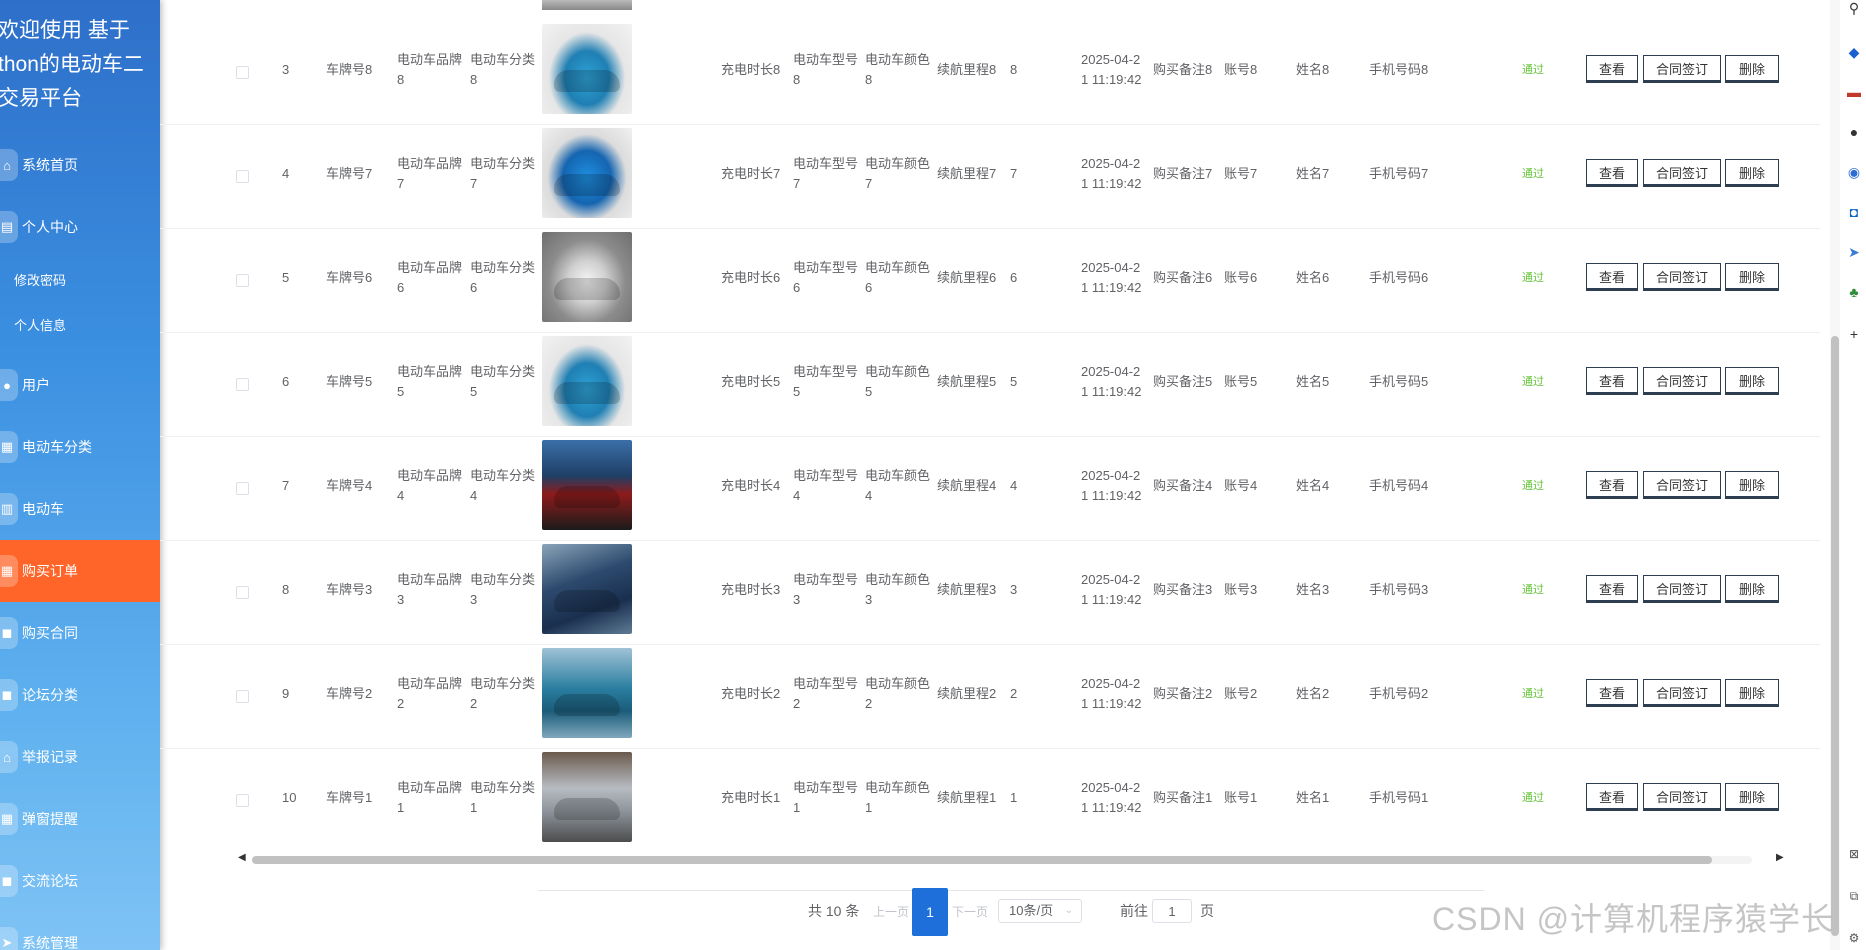 The image size is (1866, 950). What do you see at coordinates (1854, 8) in the screenshot?
I see `search-icon: ⚲` at bounding box center [1854, 8].